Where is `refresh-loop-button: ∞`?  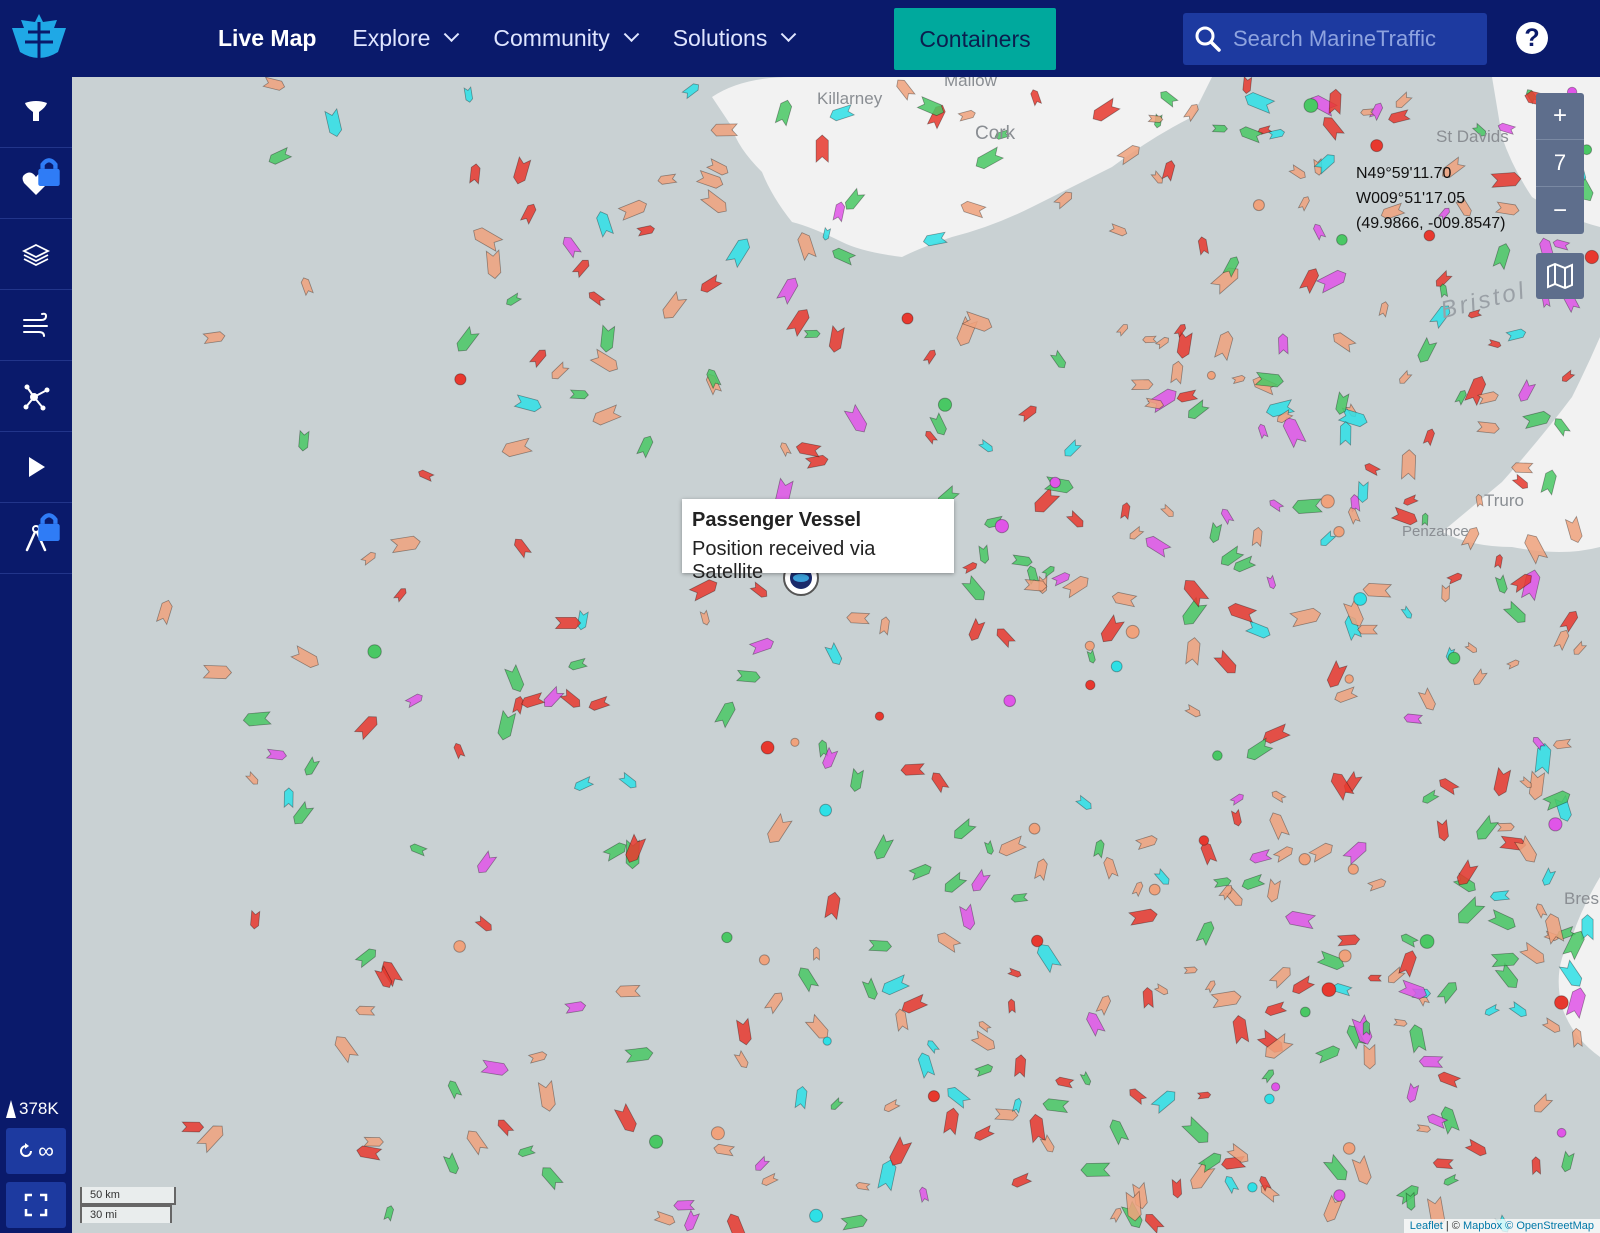 refresh-loop-button: ∞ is located at coordinates (36, 1151).